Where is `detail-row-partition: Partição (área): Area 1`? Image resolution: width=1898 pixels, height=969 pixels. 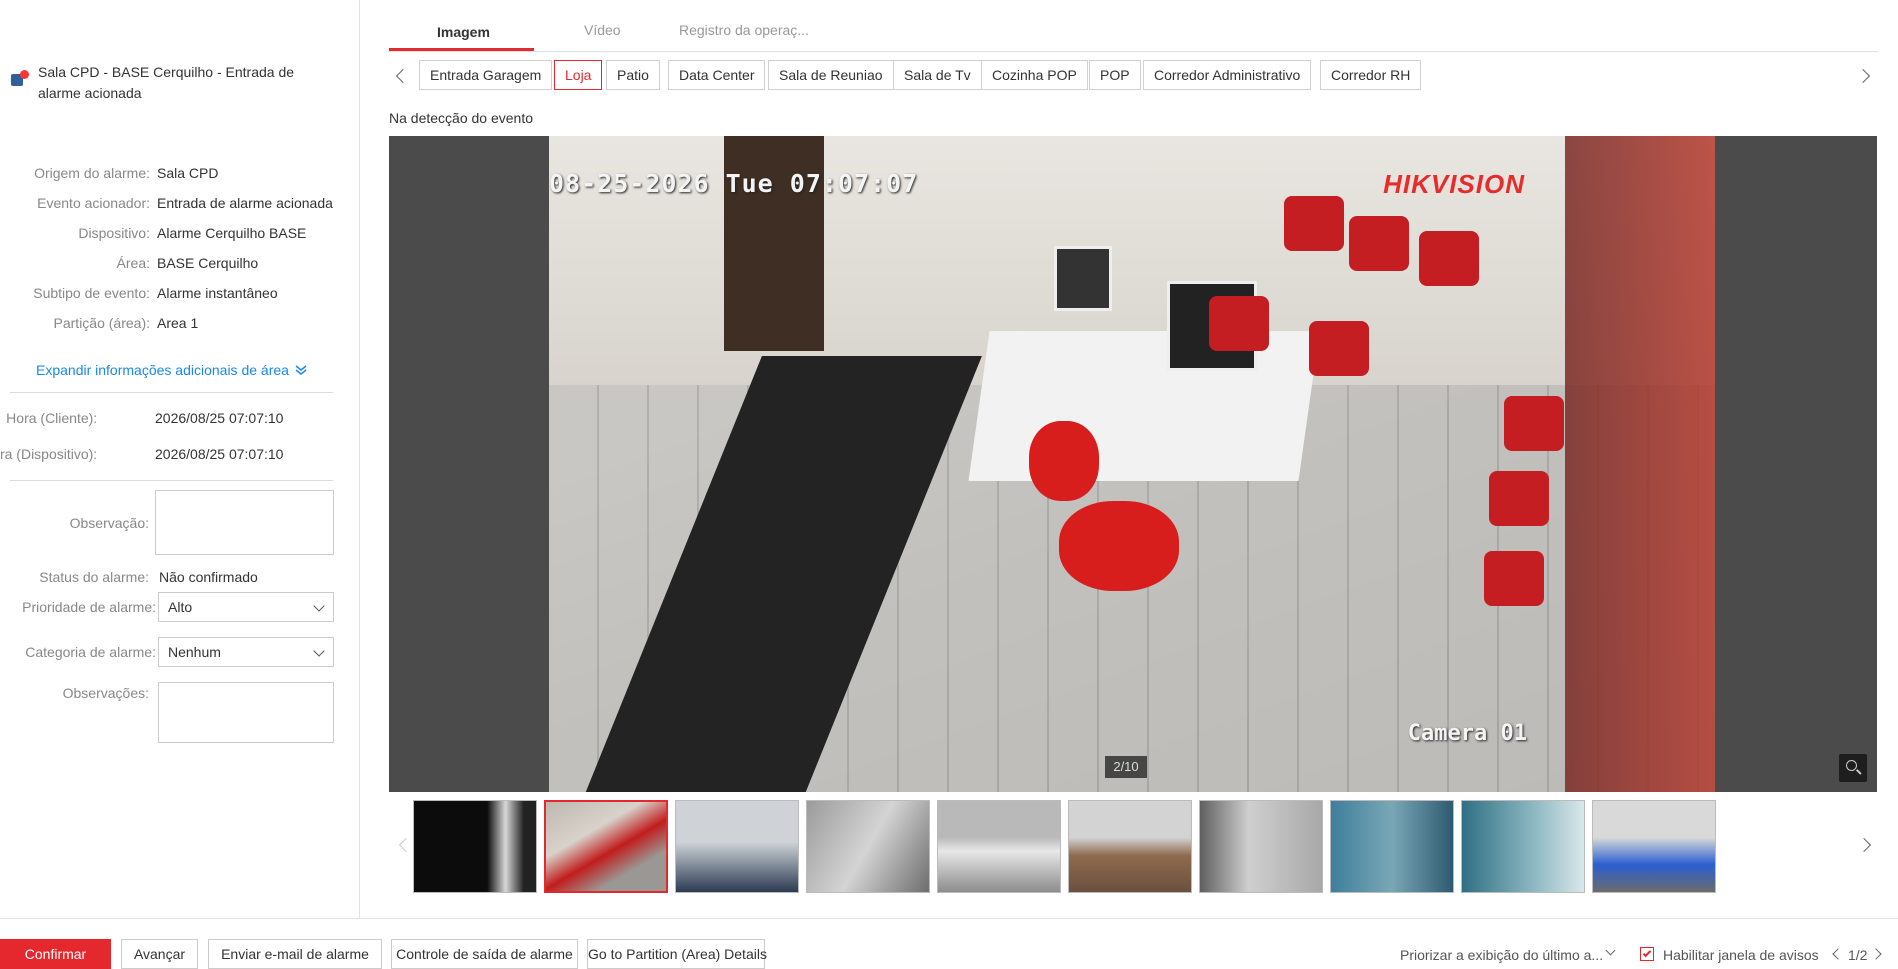
detail-row-partition: Partição (área): Area 1 is located at coordinates (180, 323).